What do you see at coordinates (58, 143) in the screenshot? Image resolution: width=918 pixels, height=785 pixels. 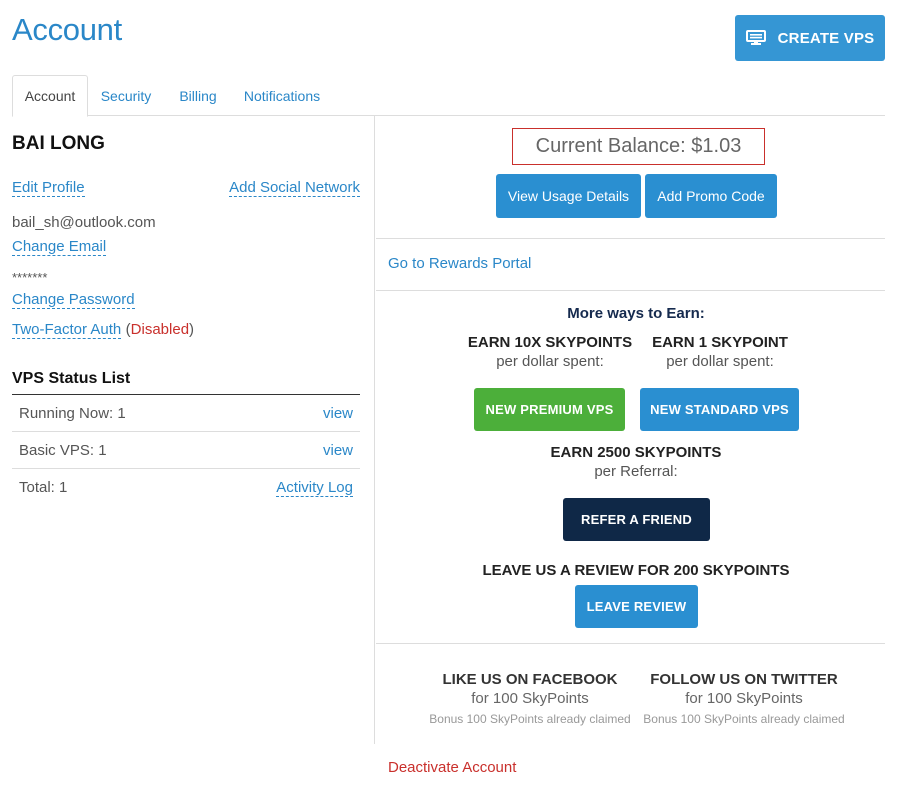 I see `user-name: BAI LONG` at bounding box center [58, 143].